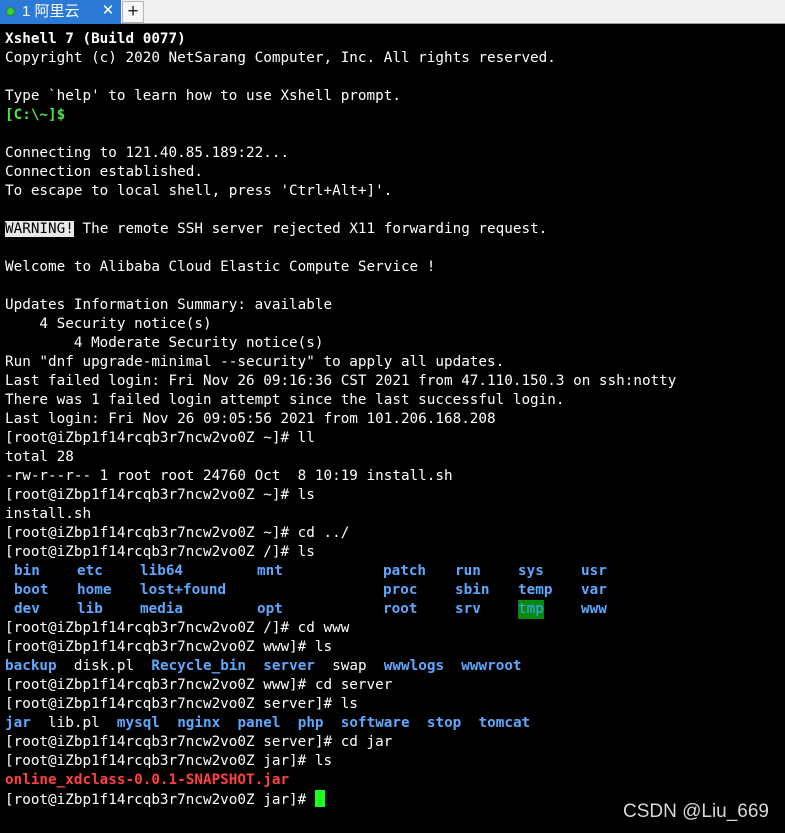 The width and height of the screenshot is (785, 833). I want to click on dir-usr: usr, so click(594, 571).